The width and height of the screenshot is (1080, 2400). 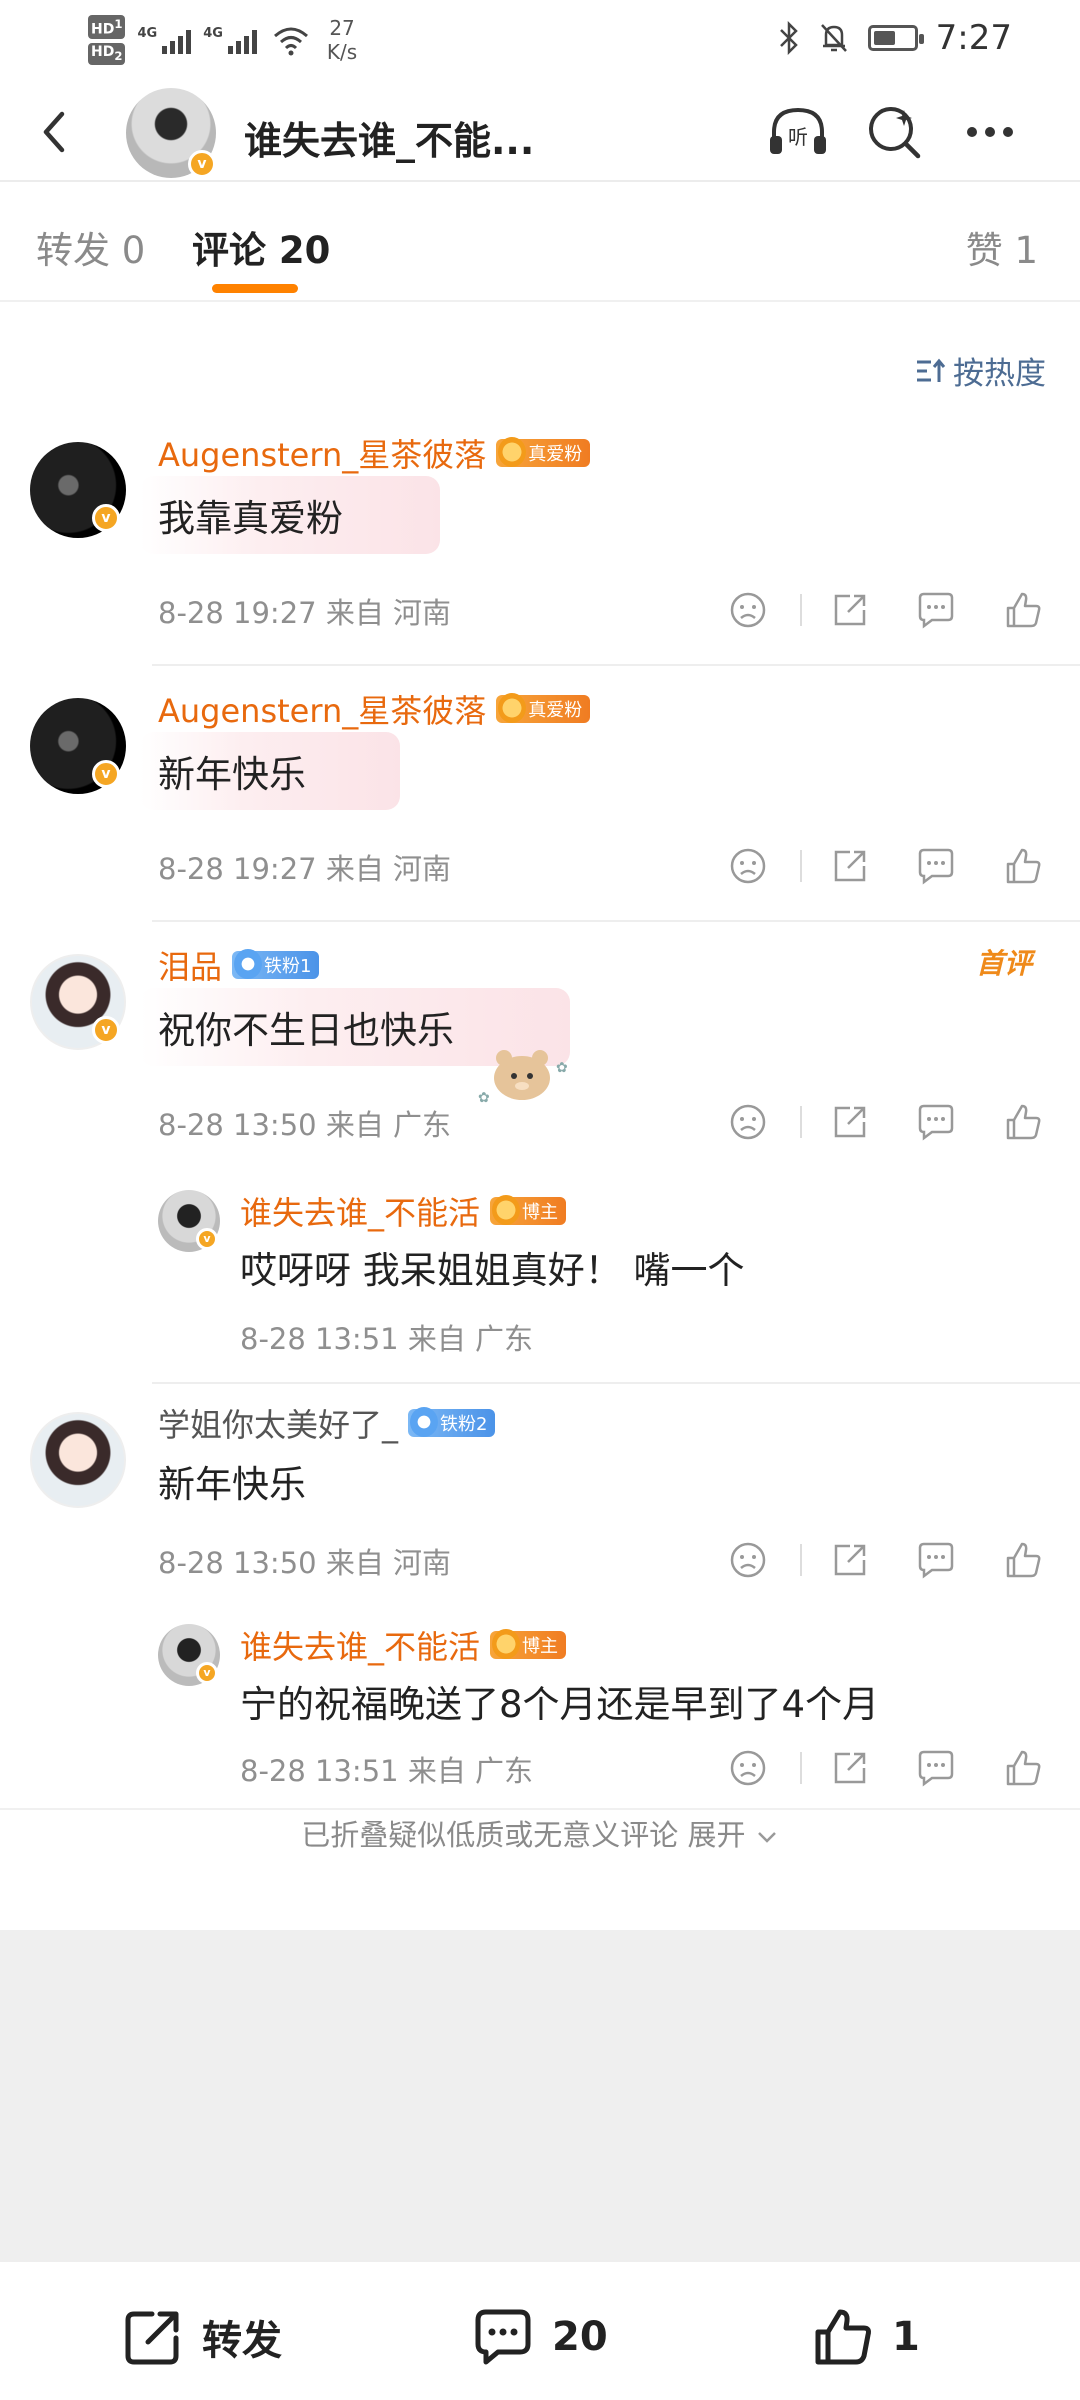 I want to click on battery-fill, so click(x=884, y=38).